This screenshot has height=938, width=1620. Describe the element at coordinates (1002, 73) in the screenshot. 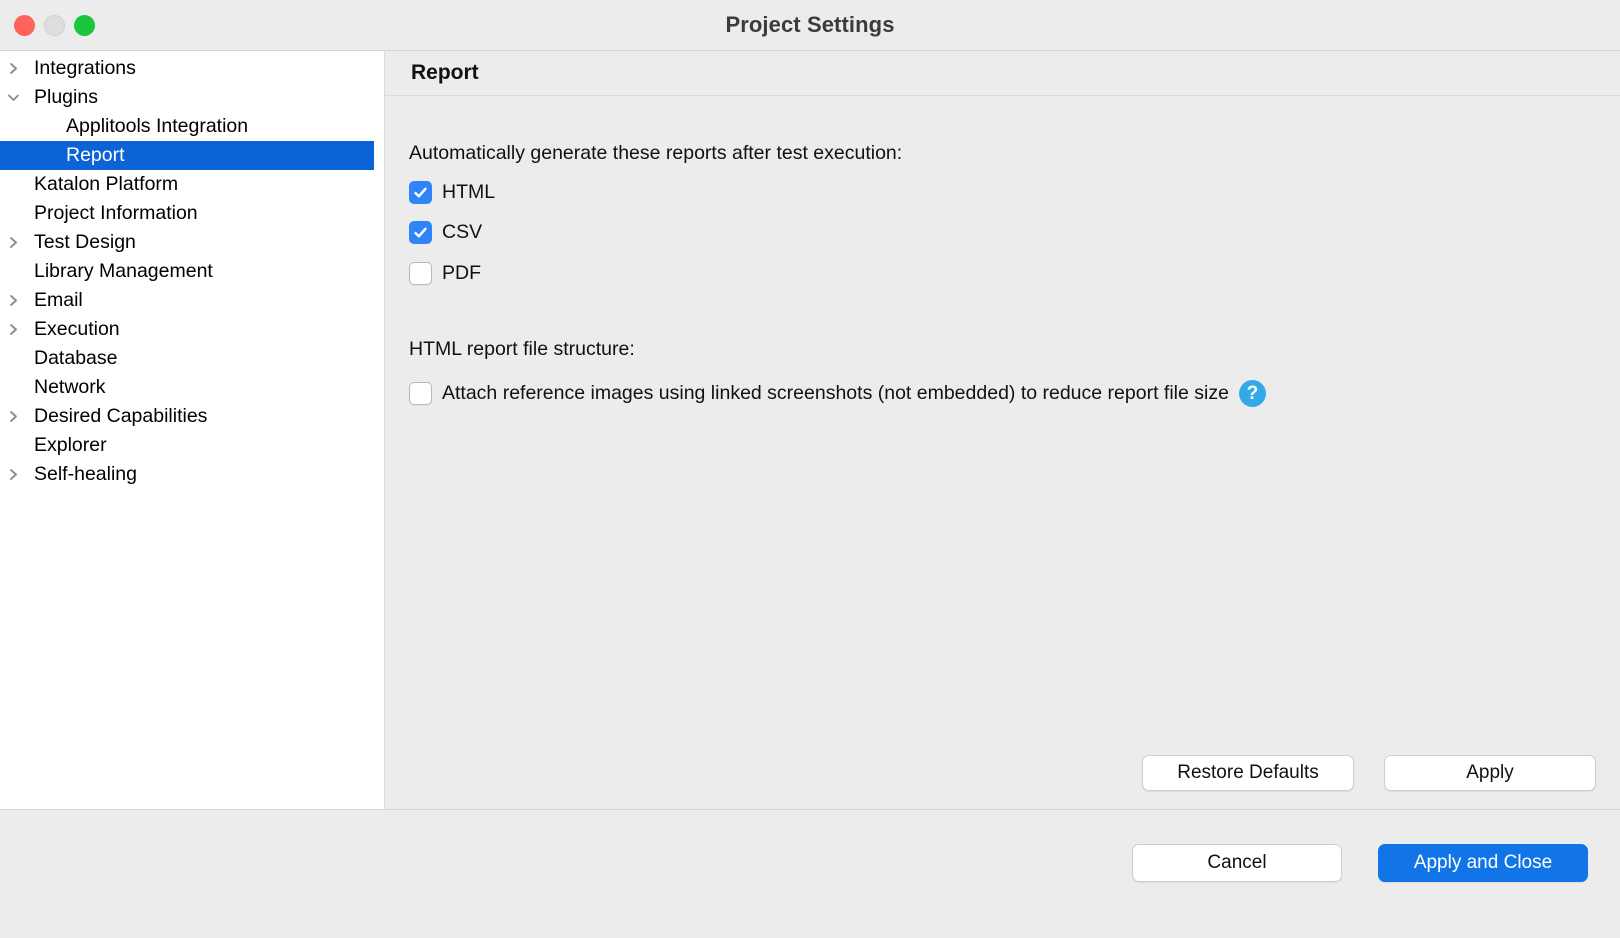

I see `content-header: Report` at that location.